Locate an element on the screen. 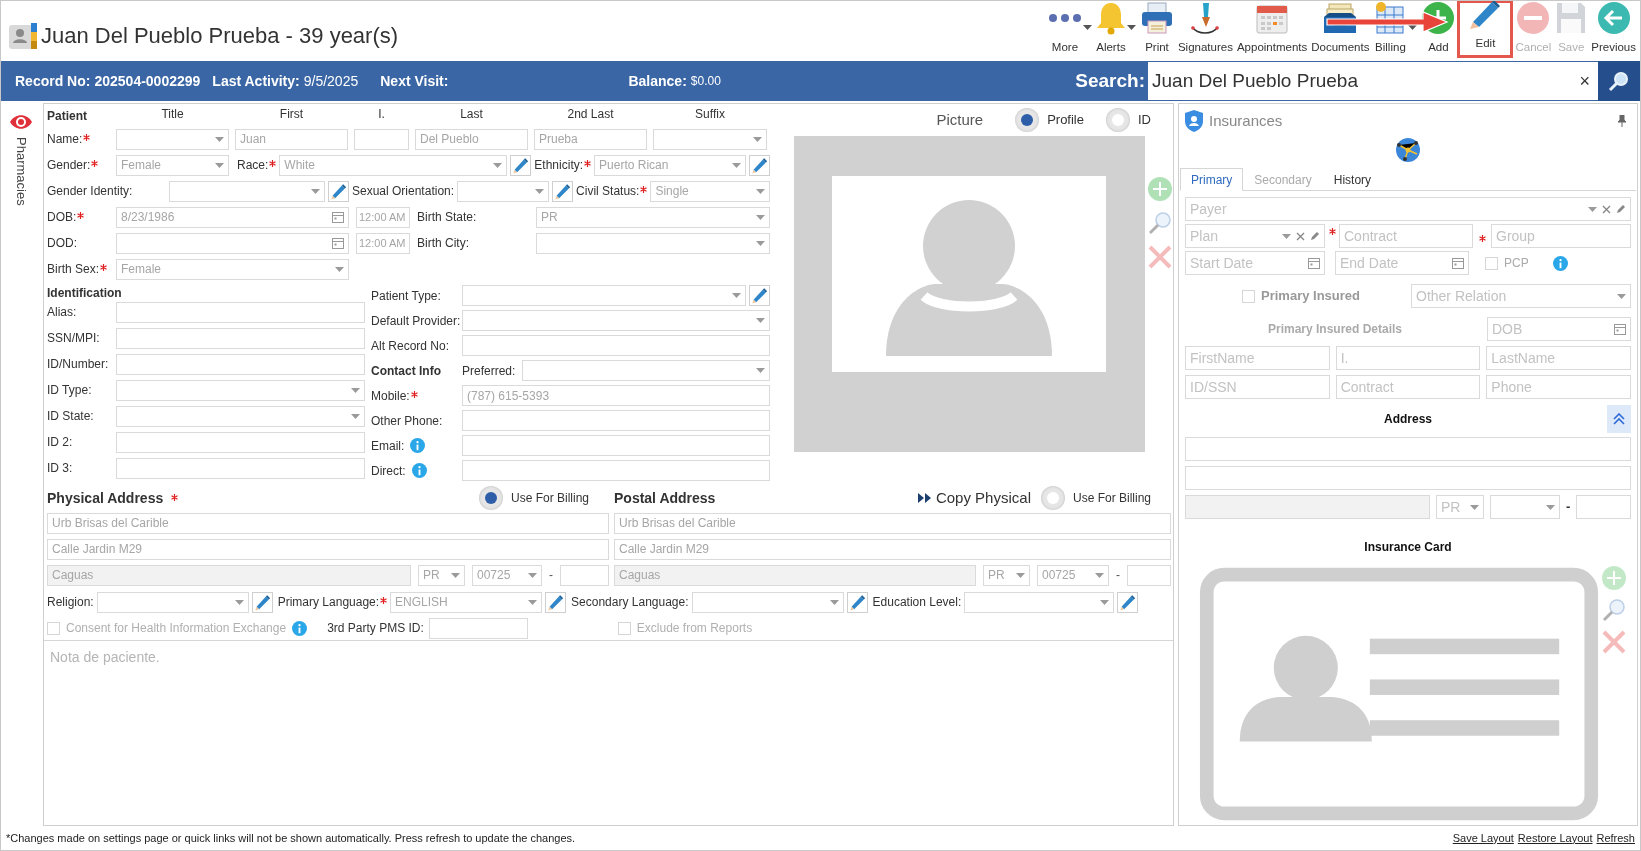 This screenshot has height=851, width=1641. tab: History is located at coordinates (1352, 179).